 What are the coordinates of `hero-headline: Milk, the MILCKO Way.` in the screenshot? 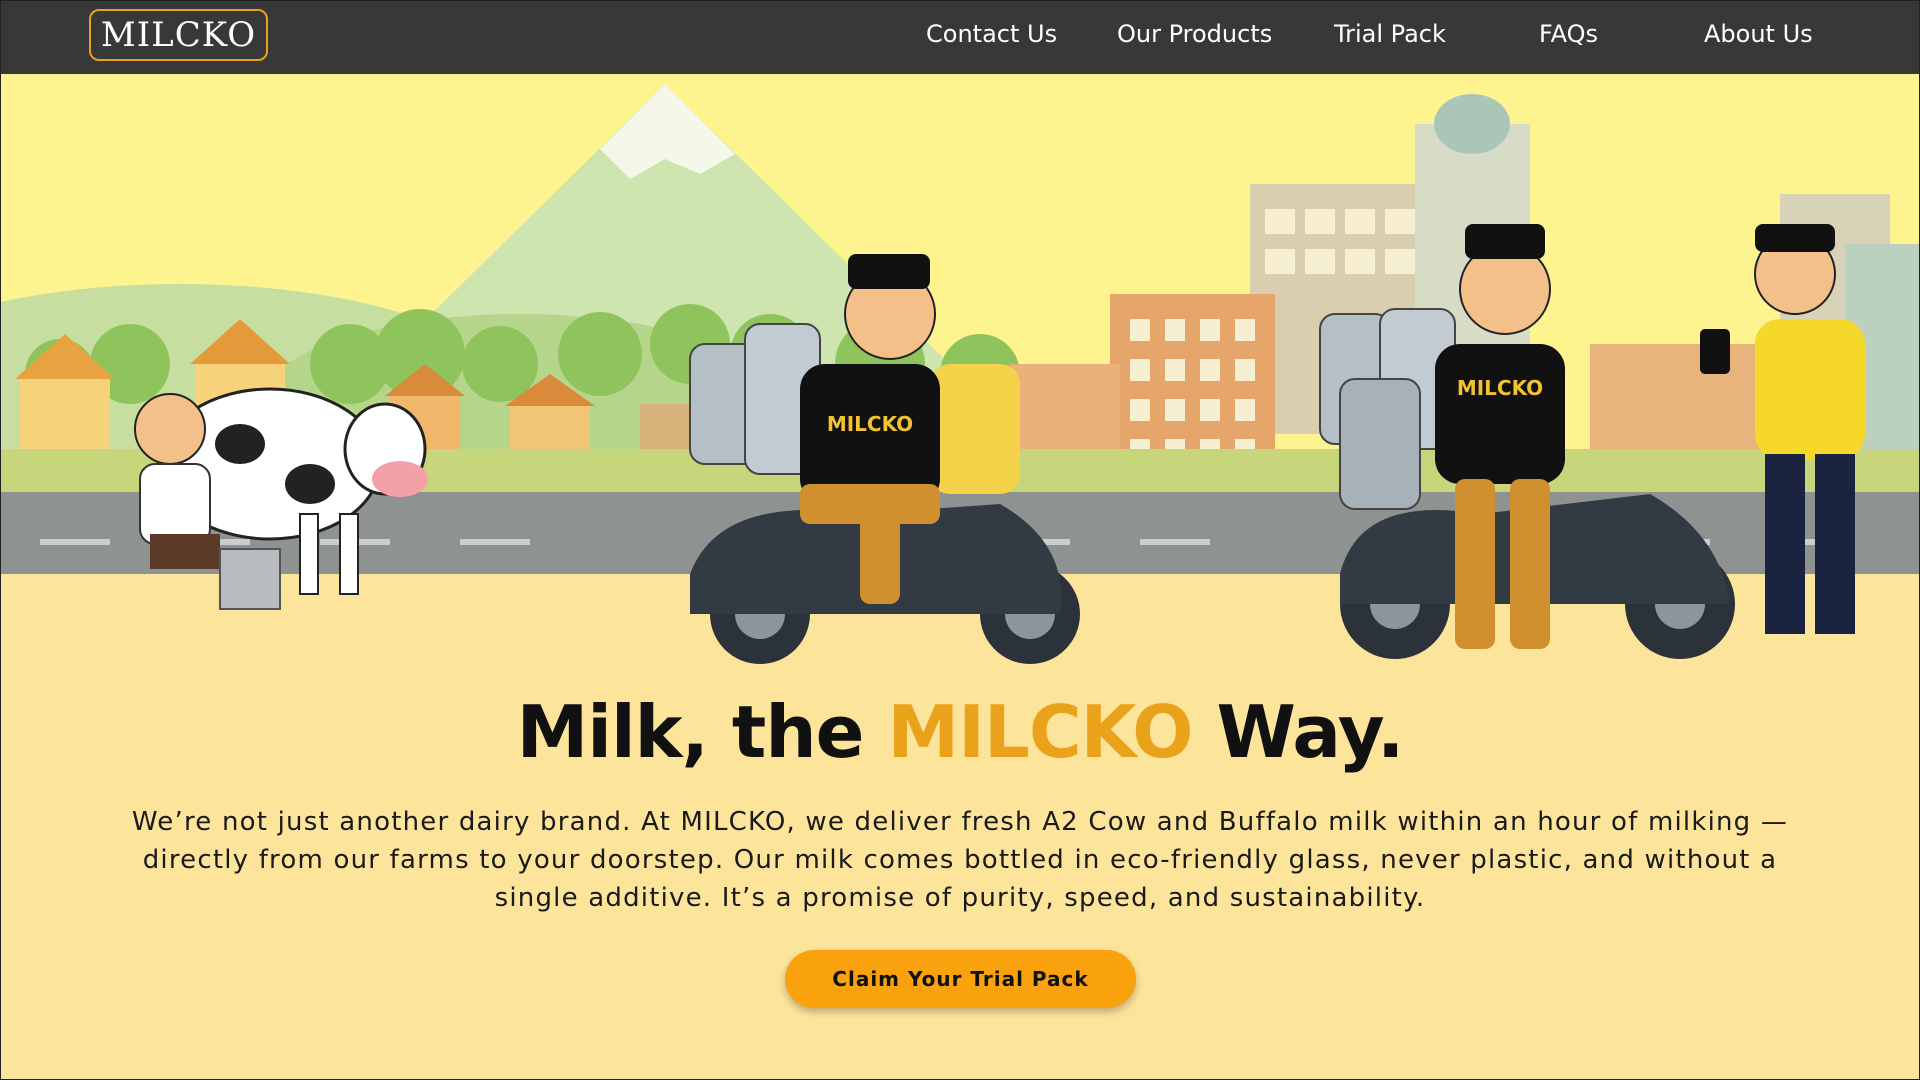 It's located at (960, 732).